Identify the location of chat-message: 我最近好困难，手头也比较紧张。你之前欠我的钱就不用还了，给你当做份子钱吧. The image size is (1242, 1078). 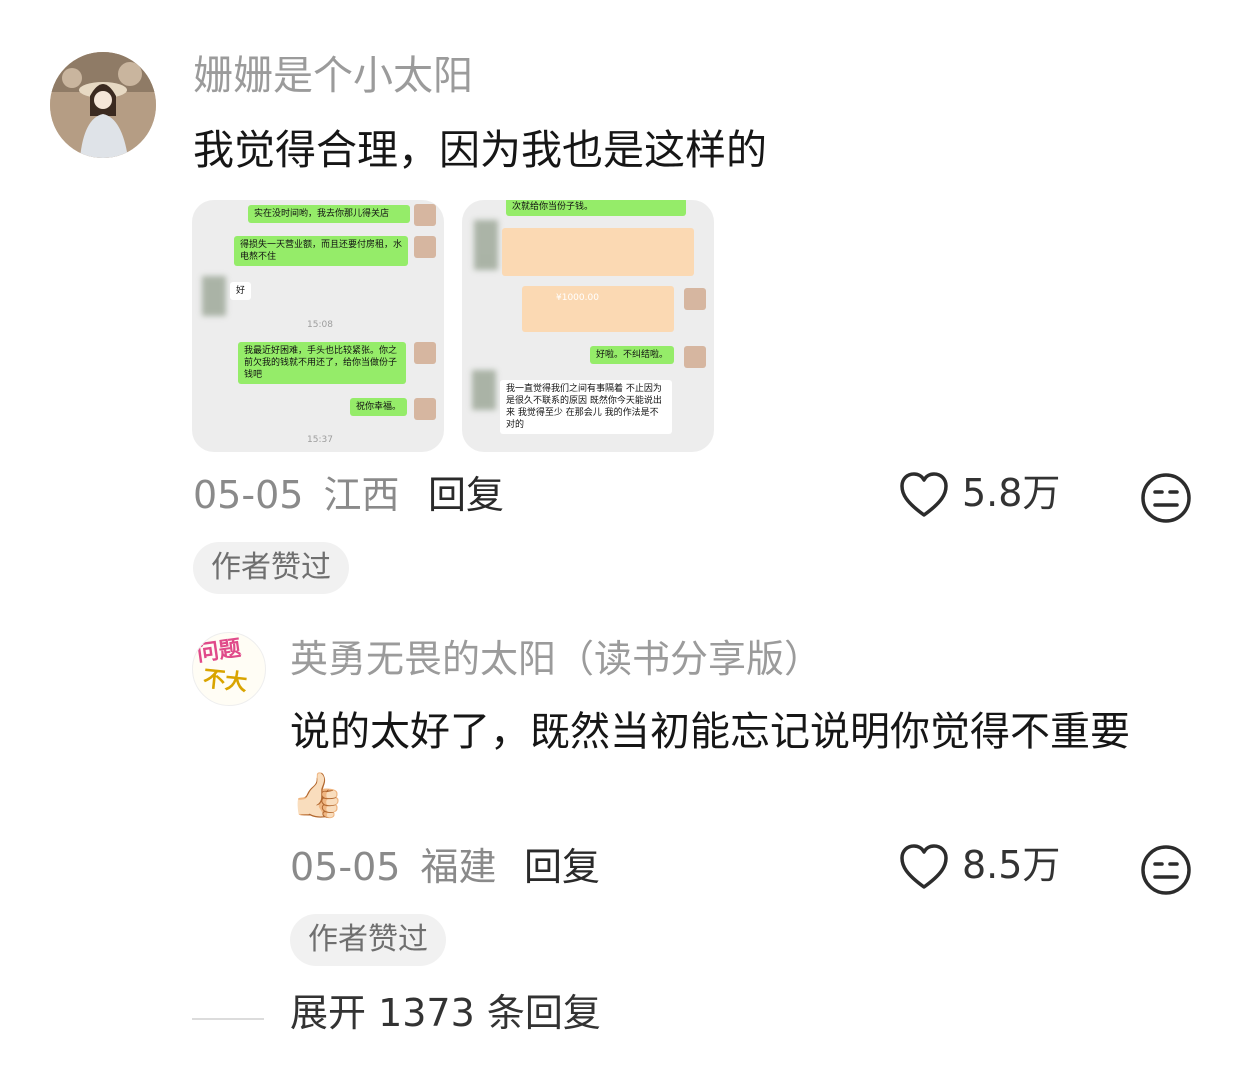
(322, 363).